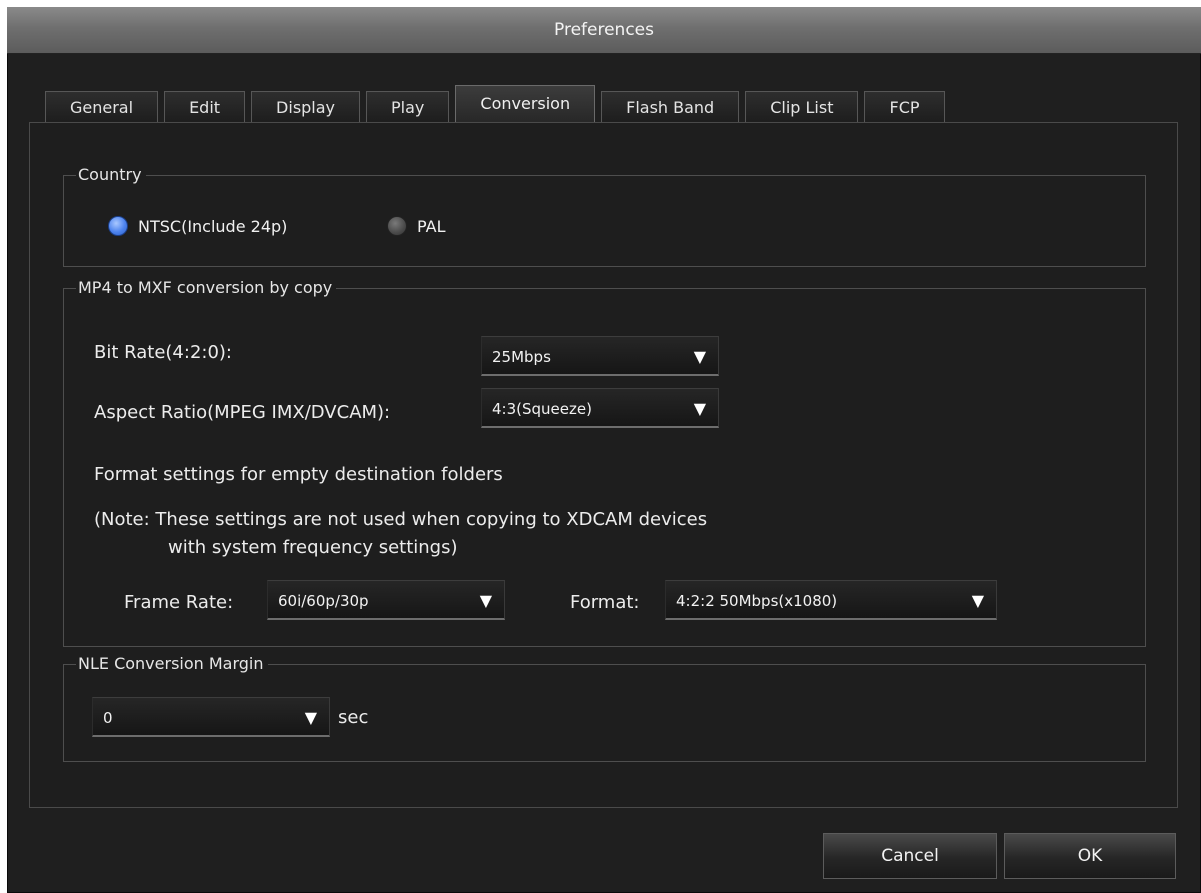  What do you see at coordinates (102, 107) in the screenshot?
I see `tab-general: General` at bounding box center [102, 107].